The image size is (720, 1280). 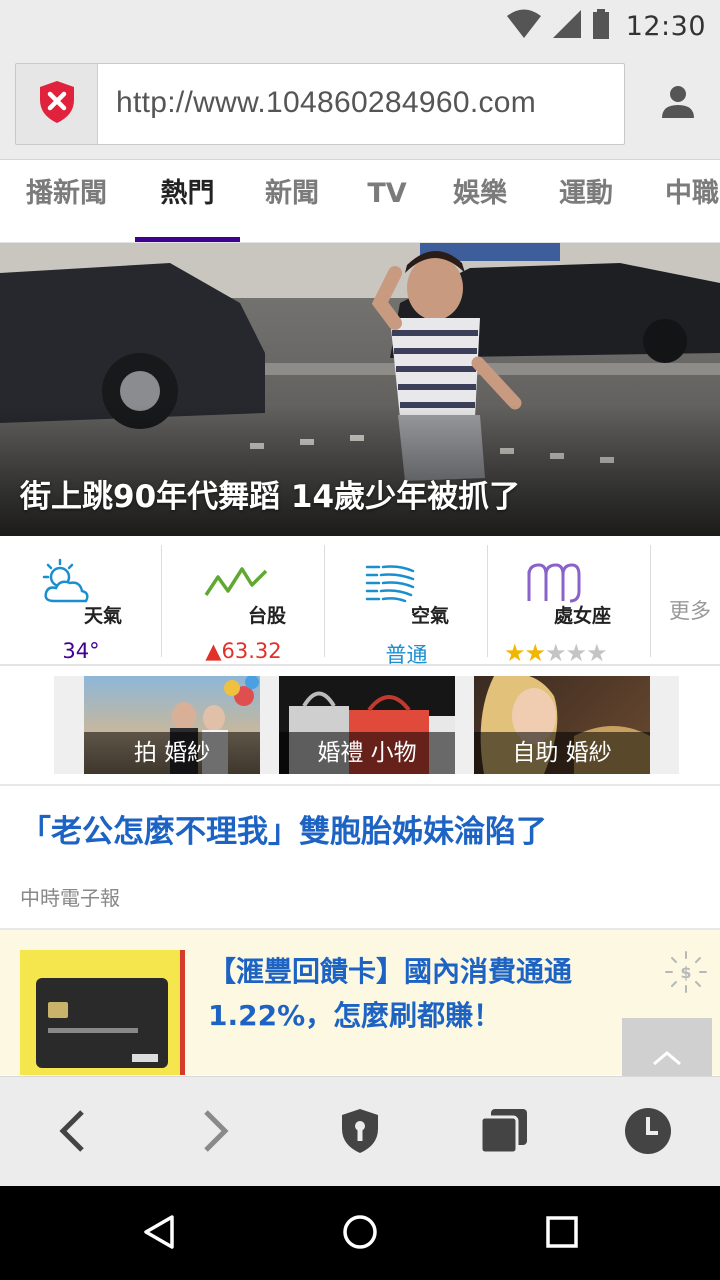 I want to click on shield-x-icon, so click(x=57, y=104).